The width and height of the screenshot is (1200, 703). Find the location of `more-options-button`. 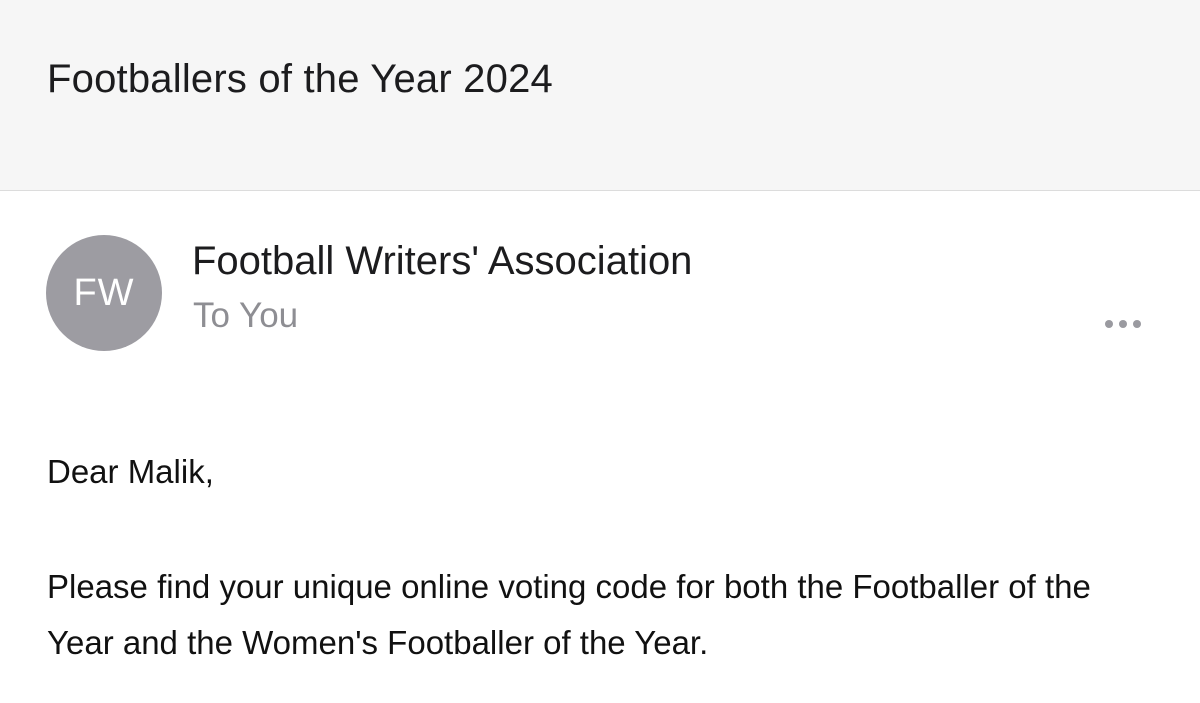

more-options-button is located at coordinates (1123, 324).